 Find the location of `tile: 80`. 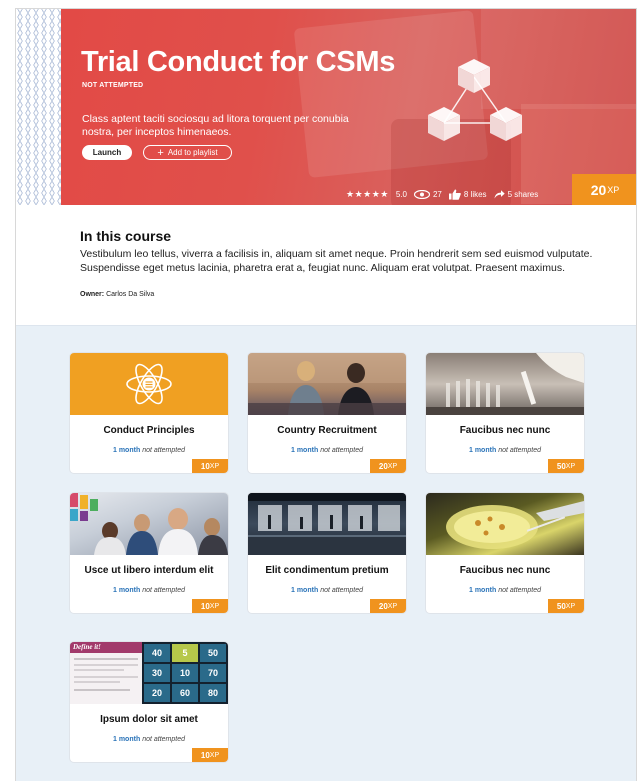

tile: 80 is located at coordinates (213, 693).